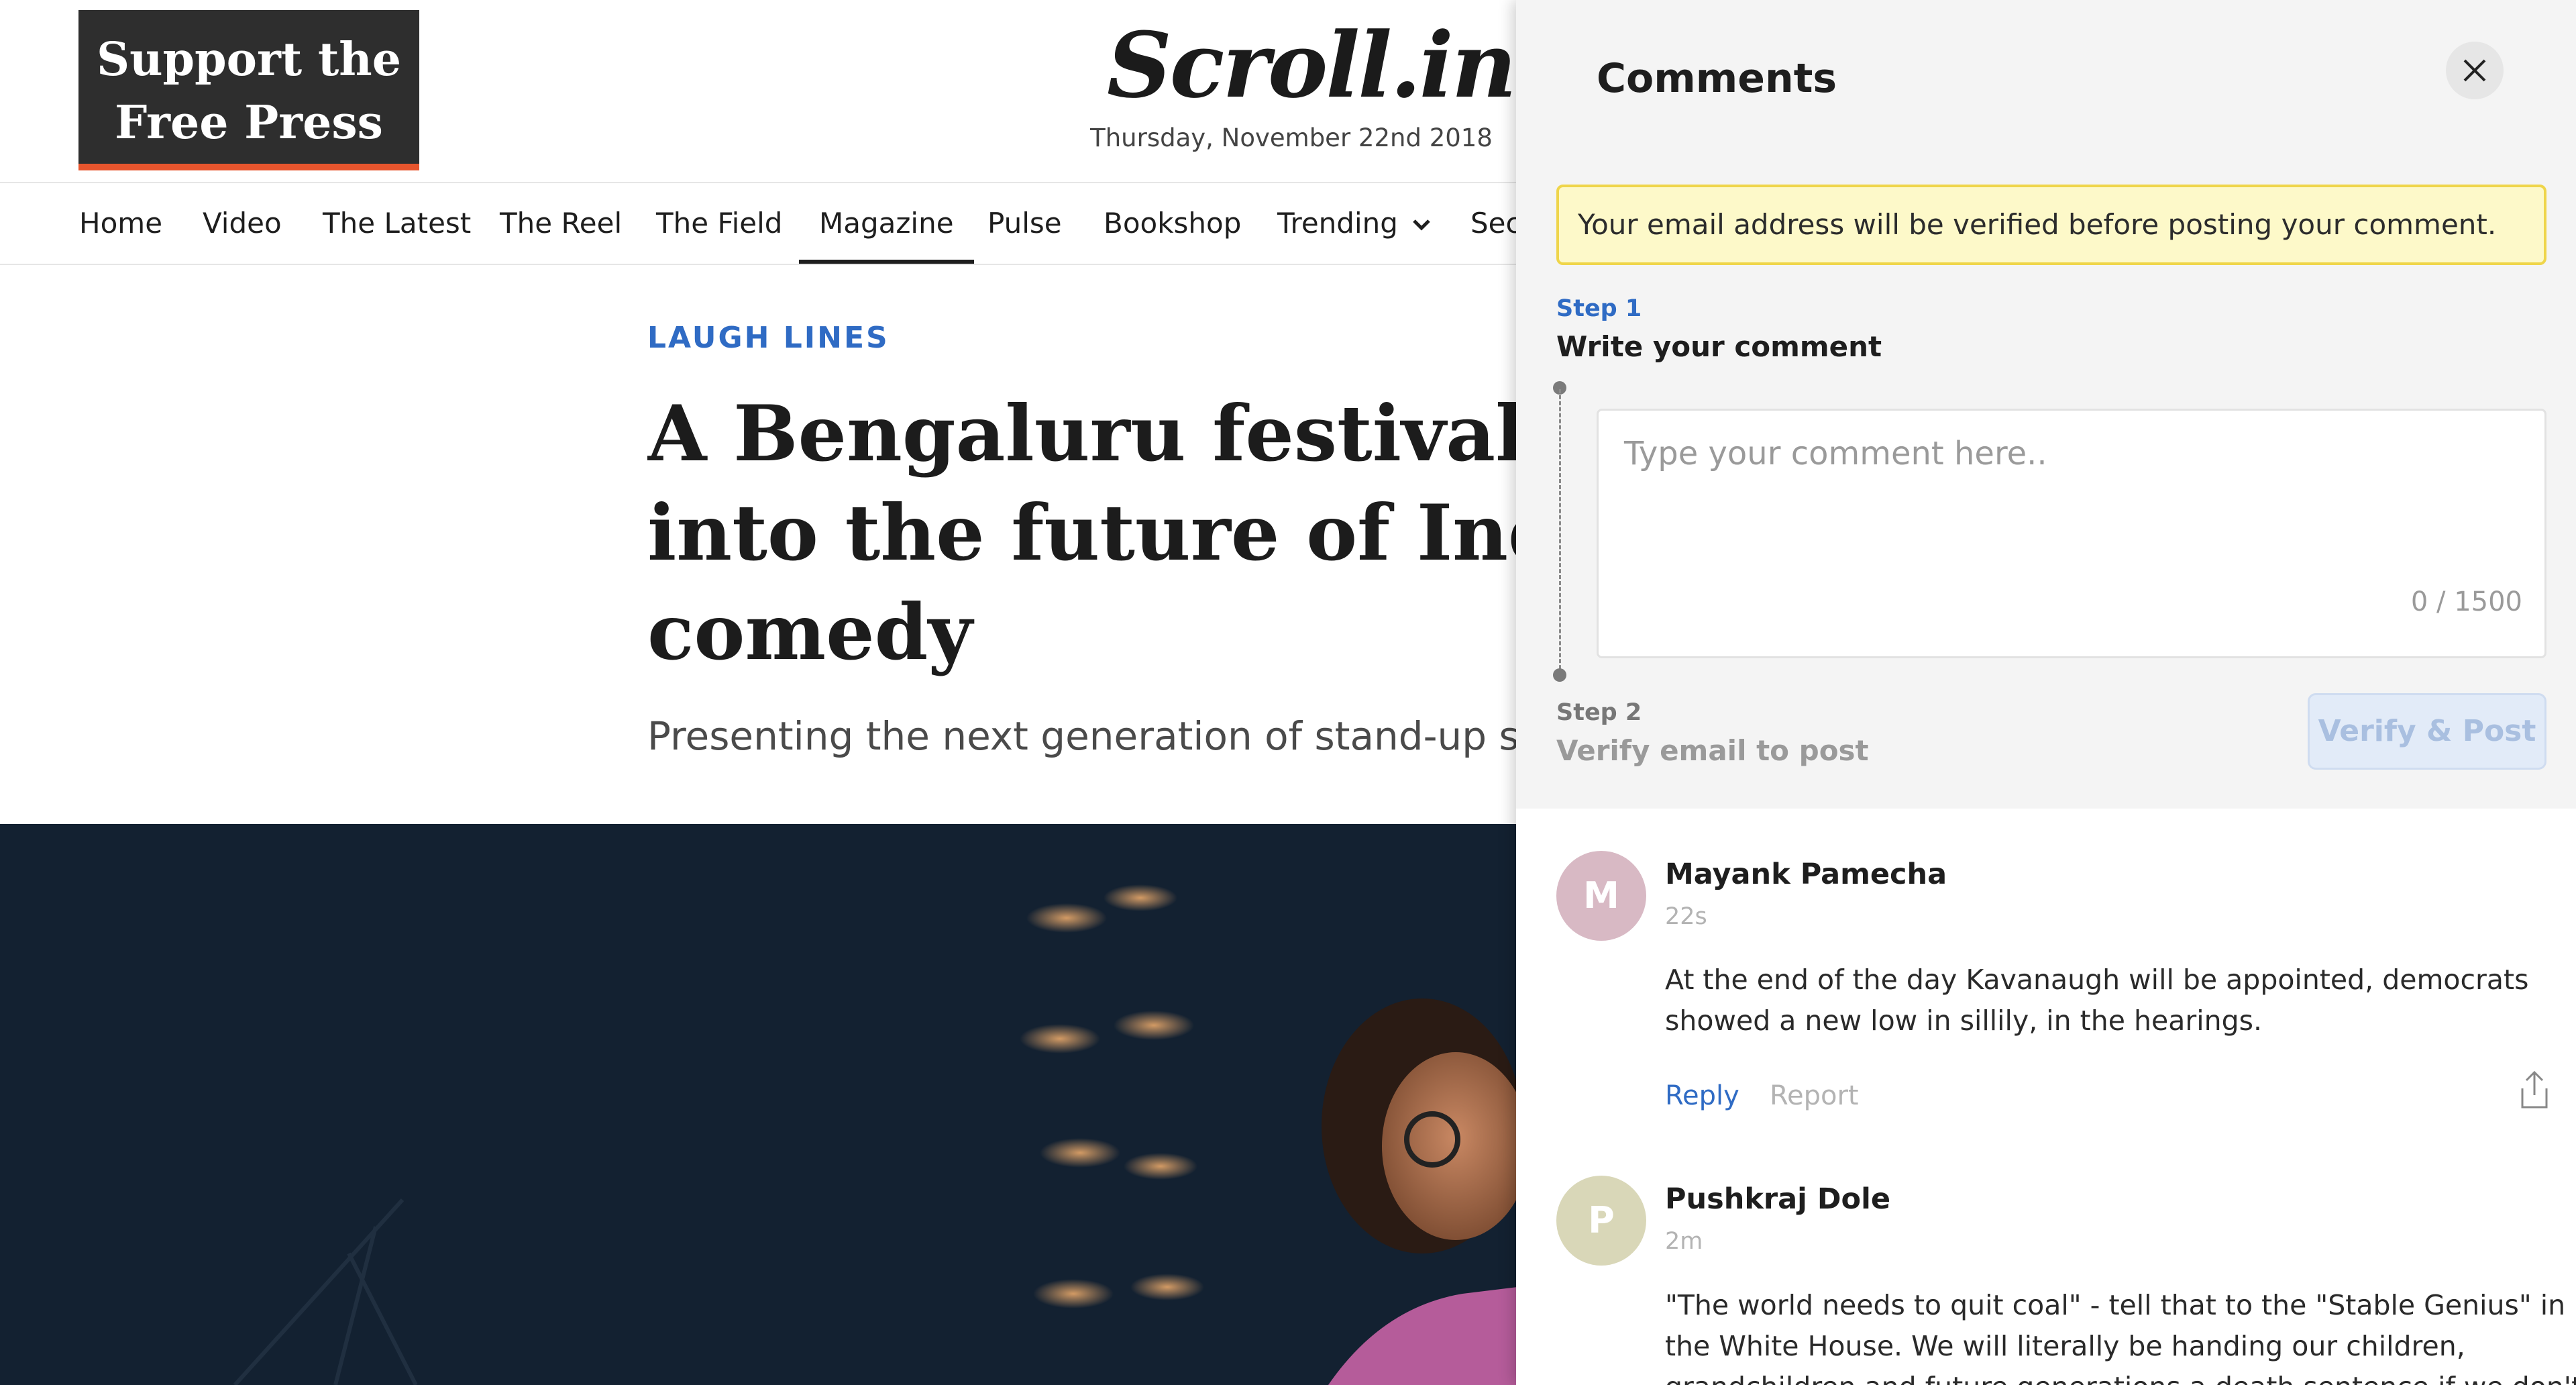  What do you see at coordinates (1559, 675) in the screenshot?
I see `timeline-dot-end` at bounding box center [1559, 675].